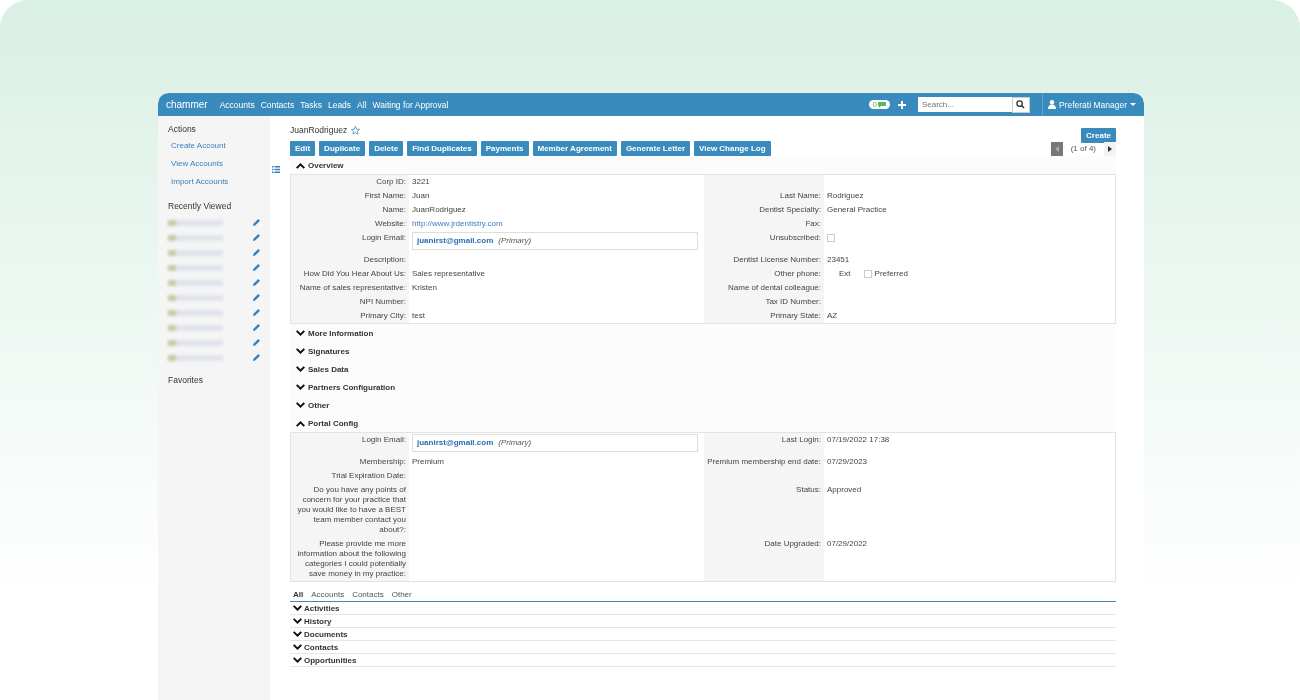 Image resolution: width=1300 pixels, height=700 pixels. Describe the element at coordinates (504, 148) in the screenshot. I see `action-button: Payments` at that location.